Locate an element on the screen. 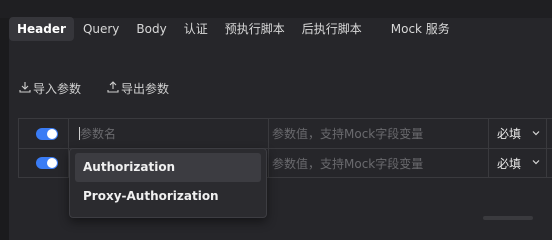 This screenshot has height=240, width=552. tab-auth: 认证 is located at coordinates (196, 29).